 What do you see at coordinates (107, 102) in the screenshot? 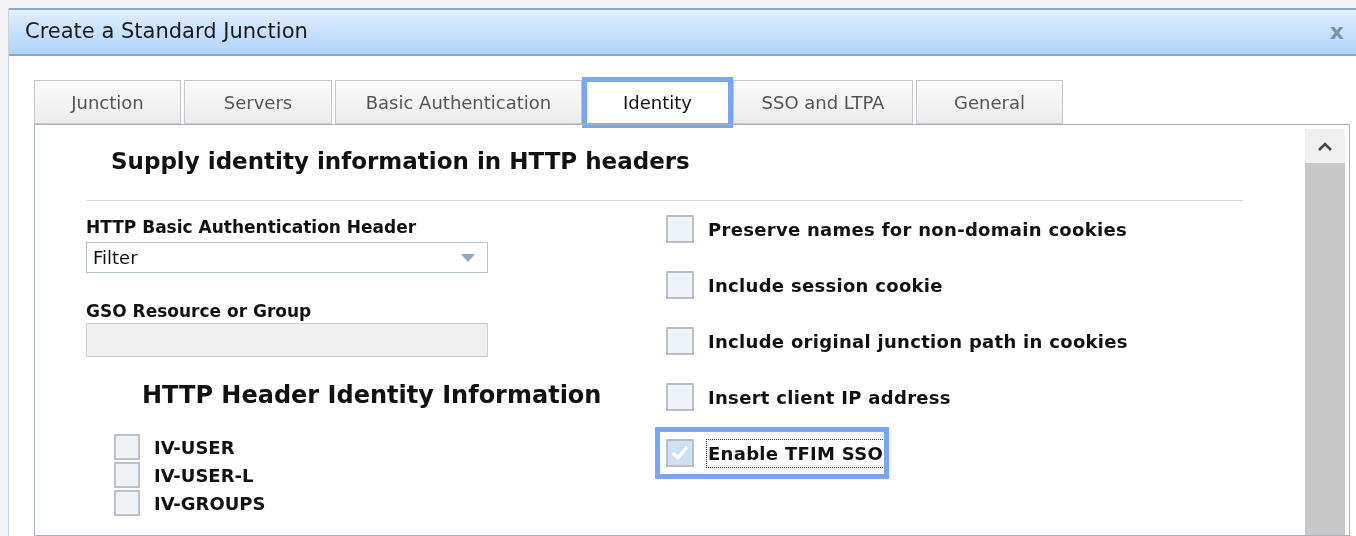
I see `tab: Junction` at bounding box center [107, 102].